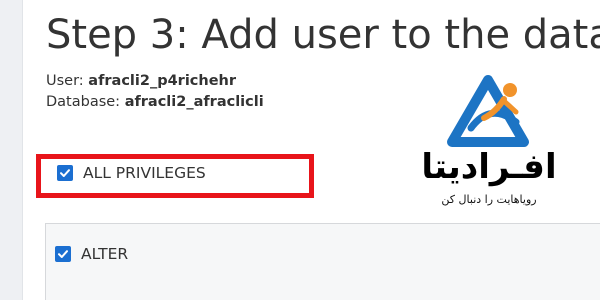 The height and width of the screenshot is (300, 600). I want to click on user-label: User:, so click(65, 81).